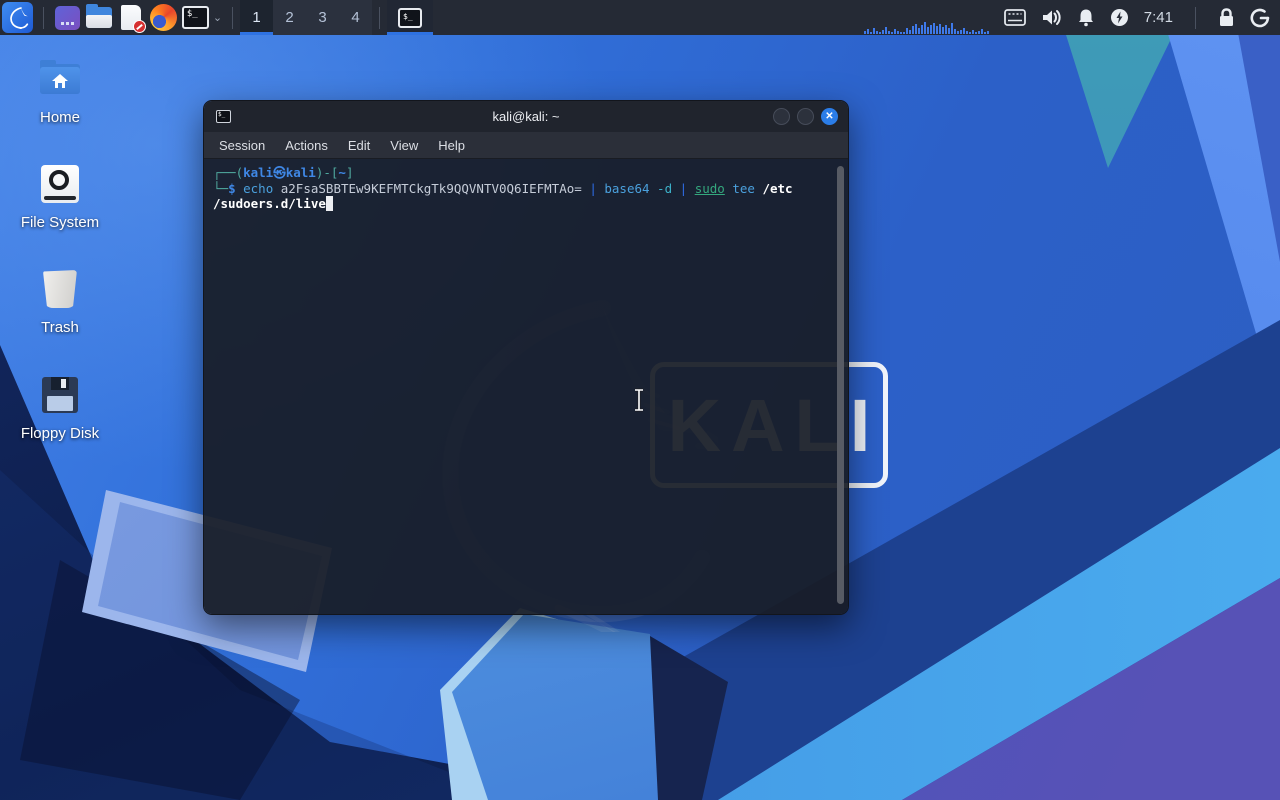 The image size is (1280, 800). Describe the element at coordinates (60, 184) in the screenshot. I see `filesystem-drive-icon` at that location.